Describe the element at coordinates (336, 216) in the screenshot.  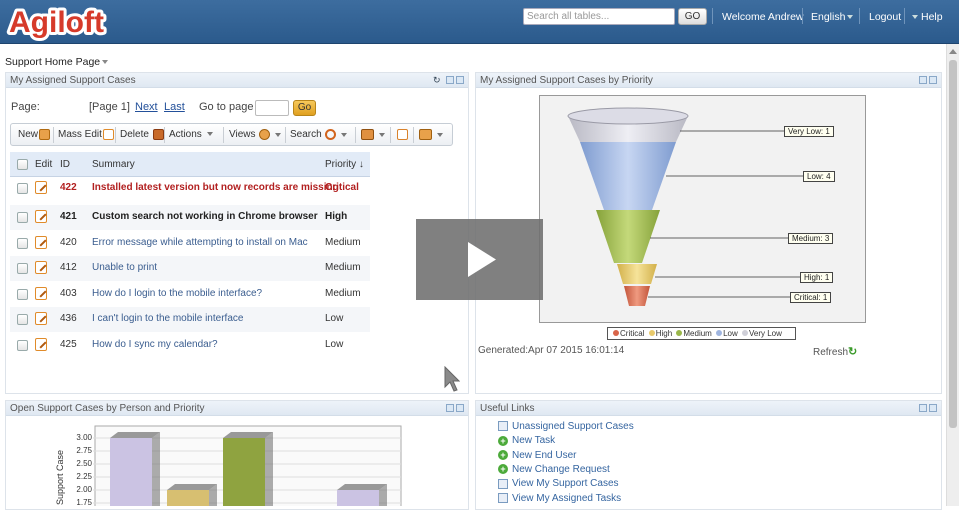
I see `row-priority: High` at that location.